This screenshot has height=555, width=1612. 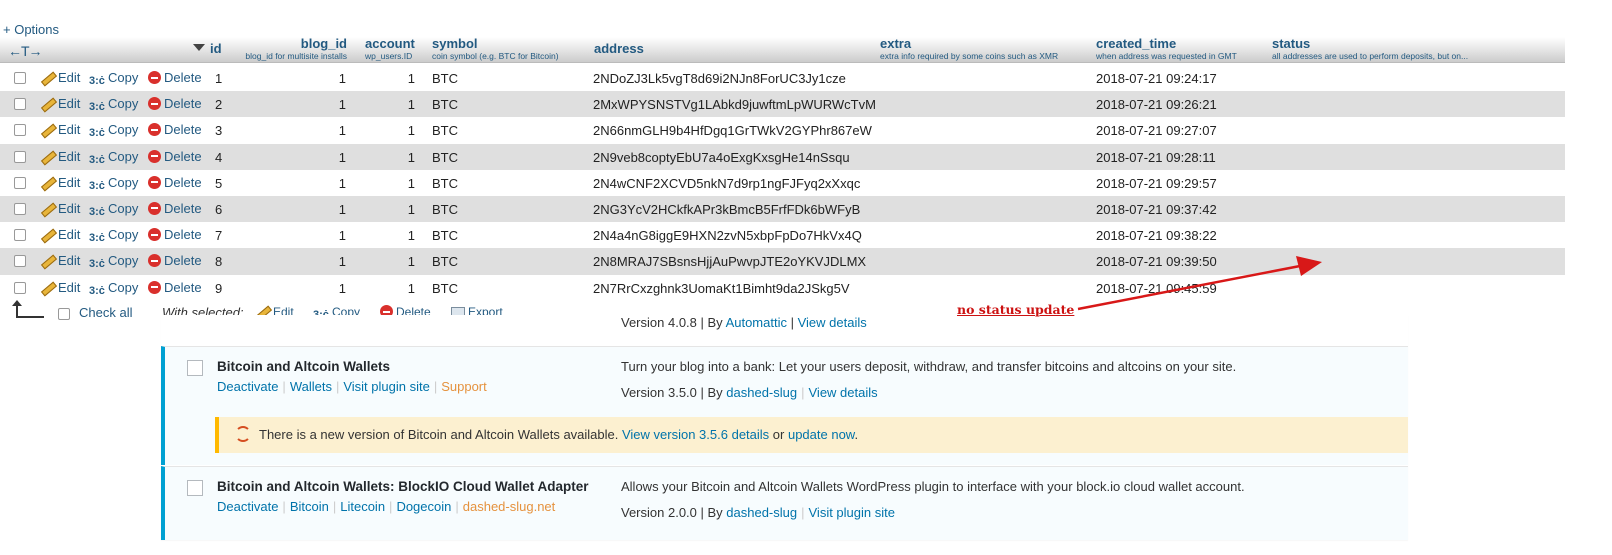 I want to click on support-link: Support, so click(x=464, y=386).